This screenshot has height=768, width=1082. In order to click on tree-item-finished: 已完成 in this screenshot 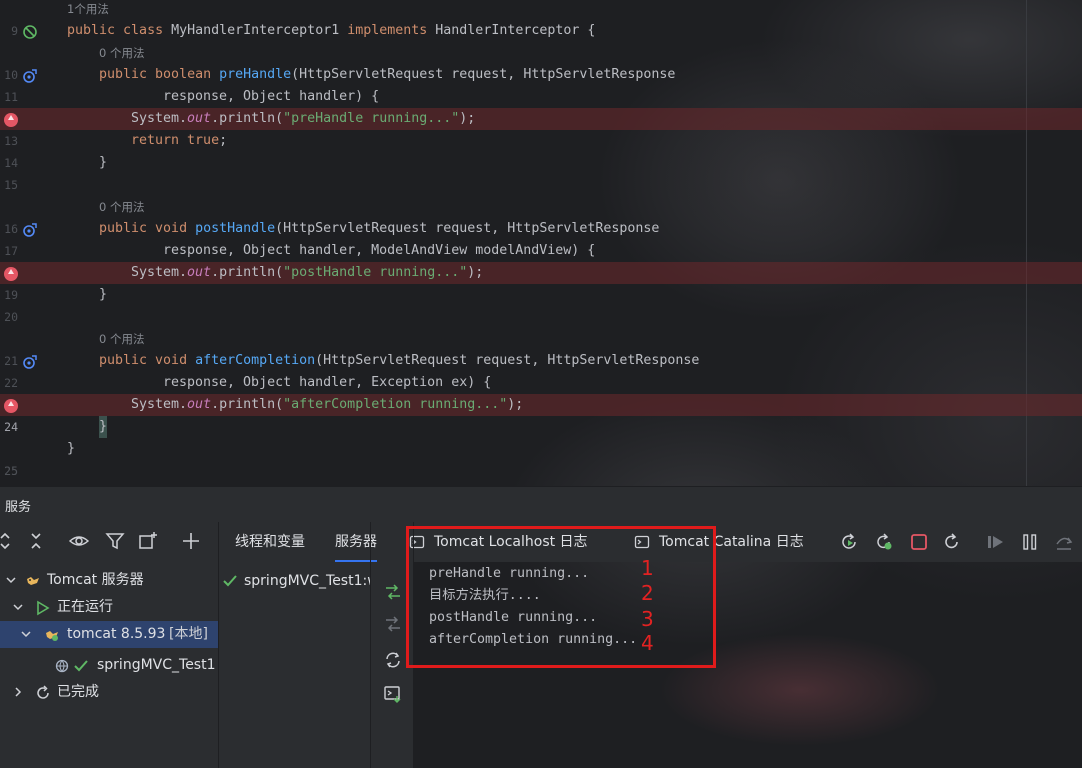, I will do `click(109, 692)`.